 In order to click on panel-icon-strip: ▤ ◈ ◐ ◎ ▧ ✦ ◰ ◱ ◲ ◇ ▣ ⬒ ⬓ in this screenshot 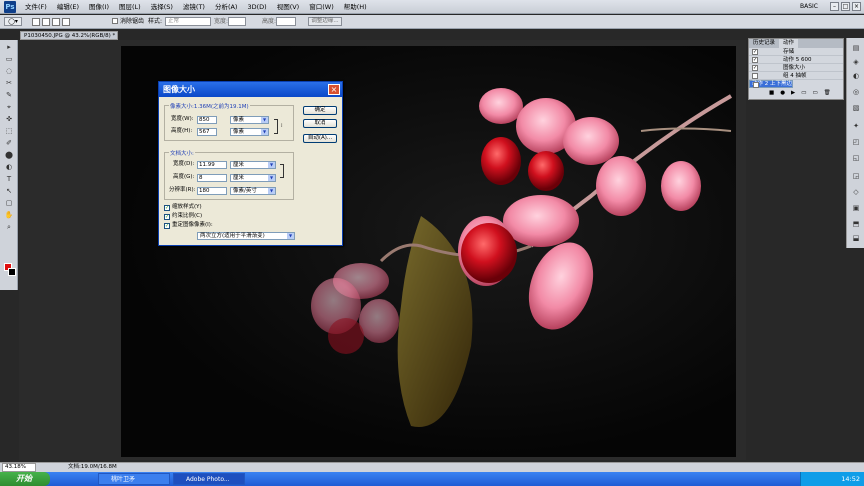, I will do `click(855, 143)`.